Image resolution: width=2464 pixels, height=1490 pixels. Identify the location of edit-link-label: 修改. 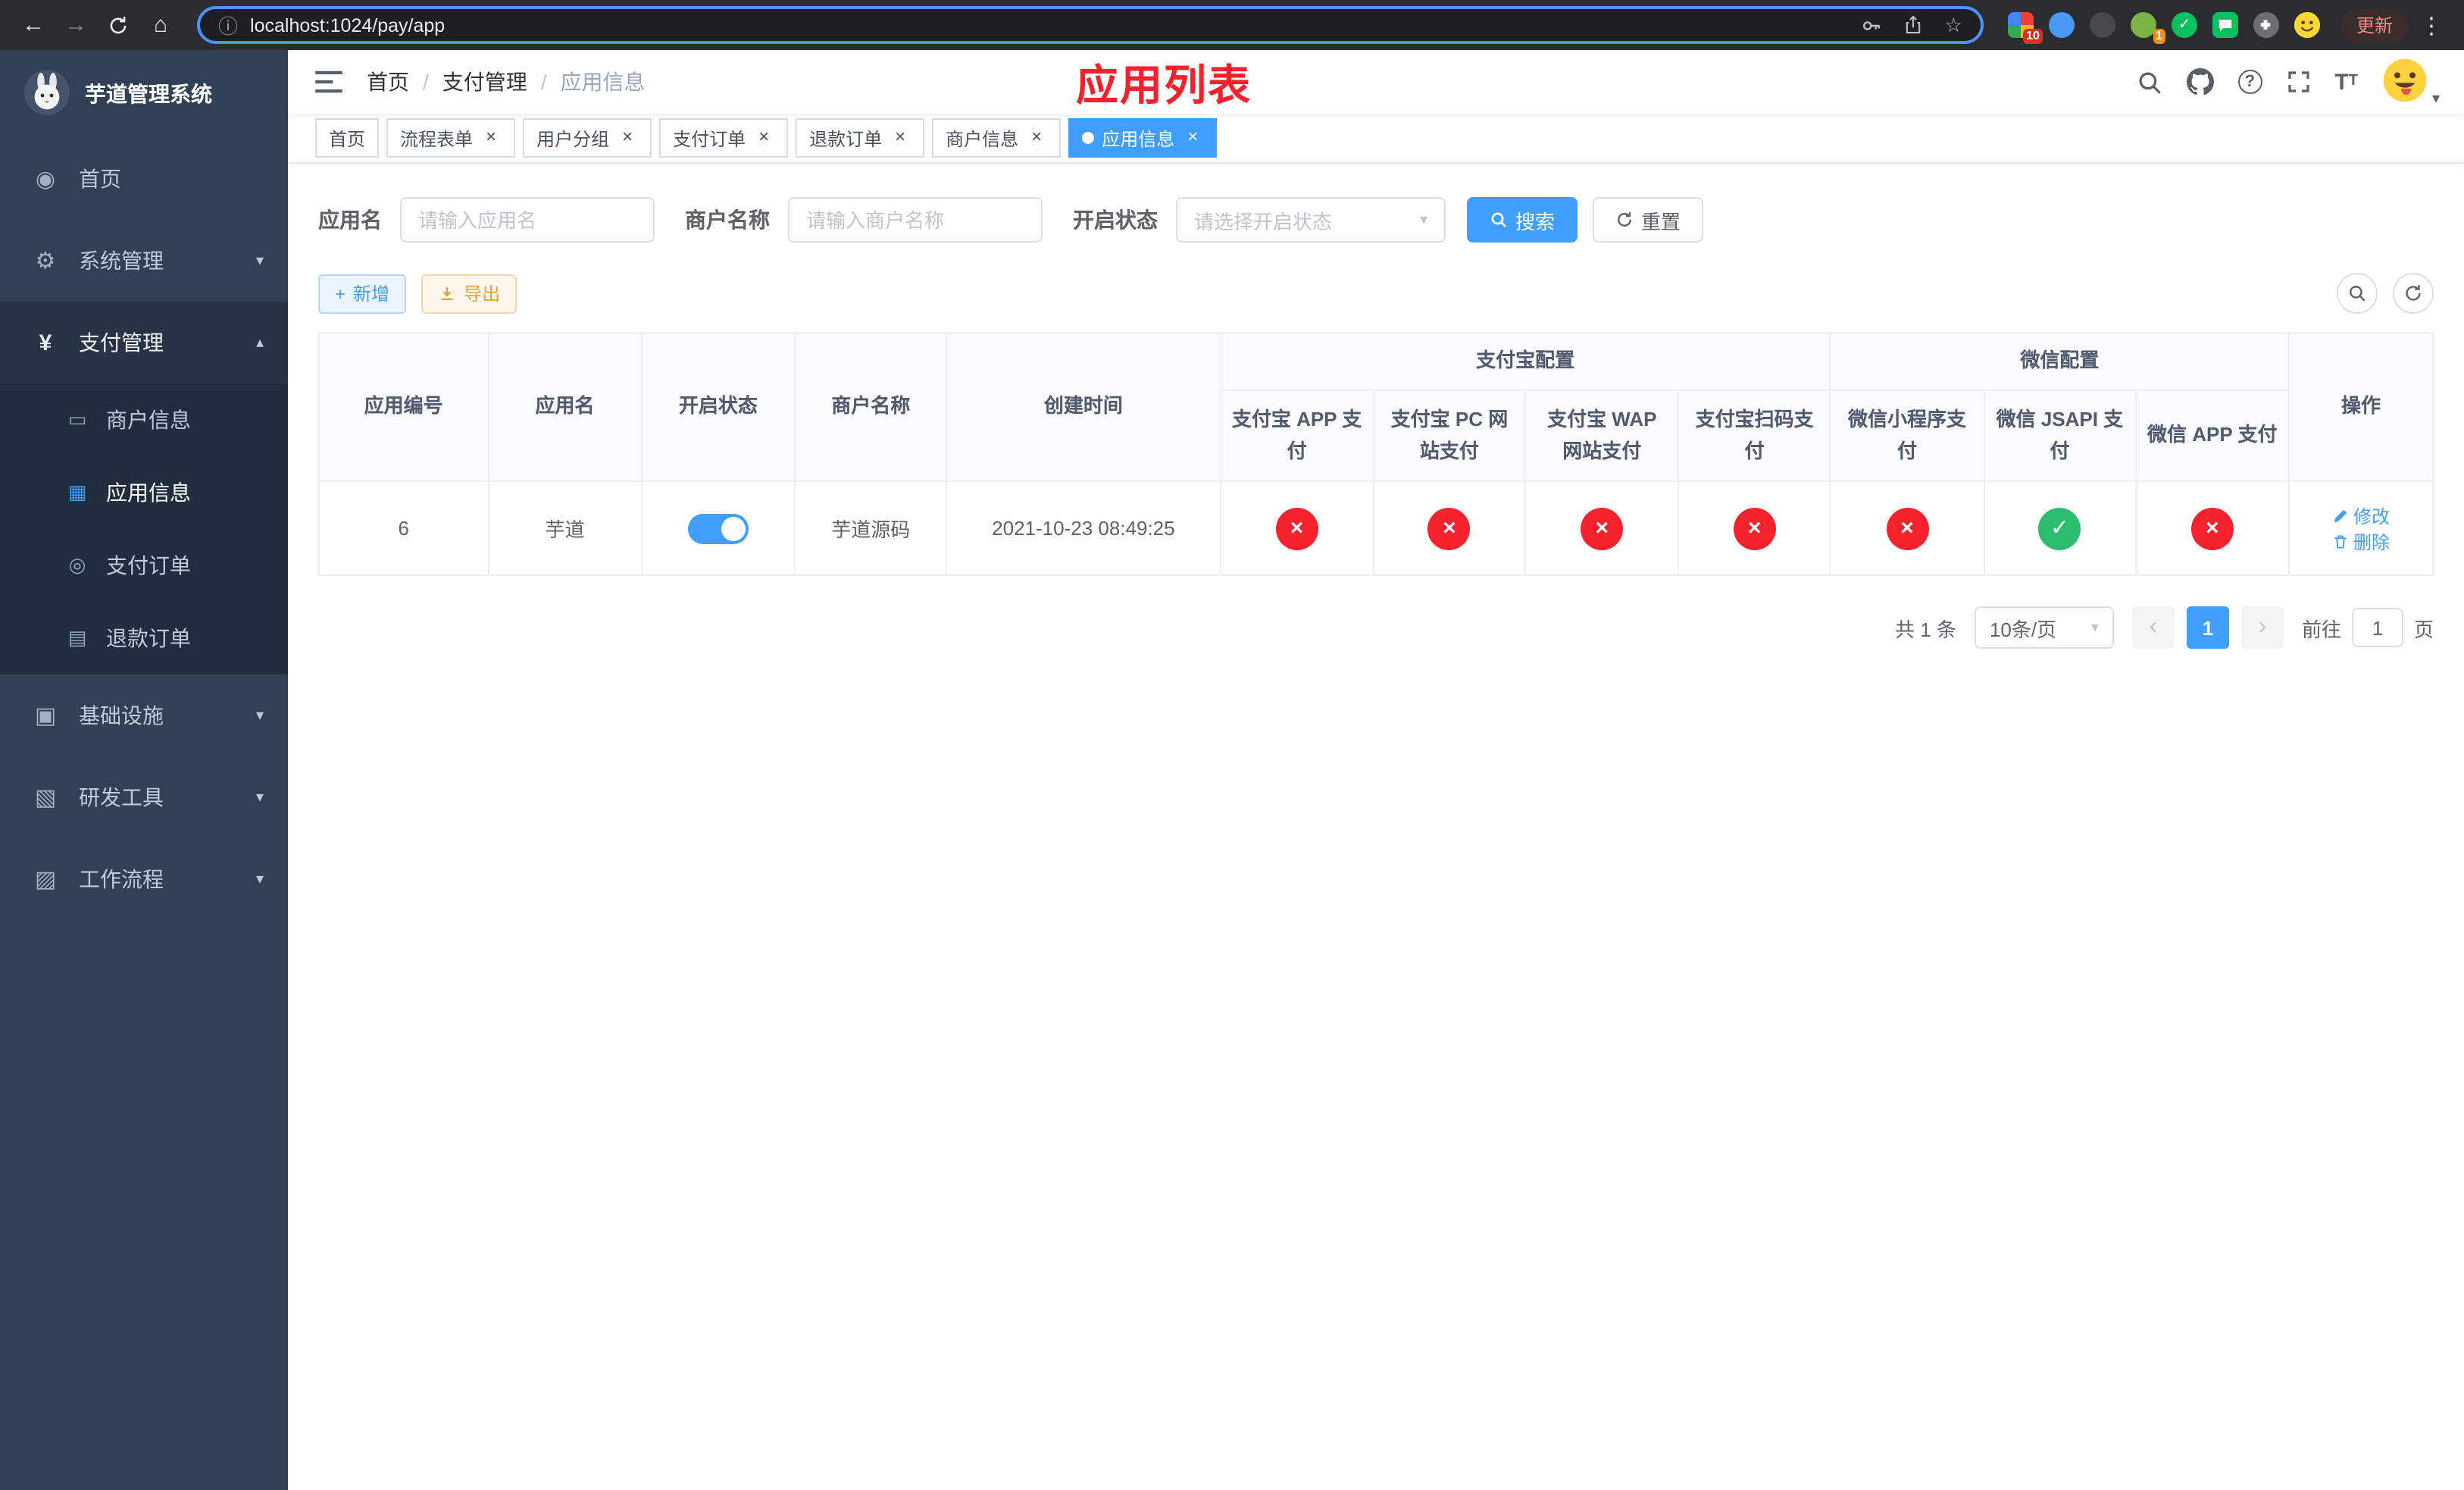
(2371, 516).